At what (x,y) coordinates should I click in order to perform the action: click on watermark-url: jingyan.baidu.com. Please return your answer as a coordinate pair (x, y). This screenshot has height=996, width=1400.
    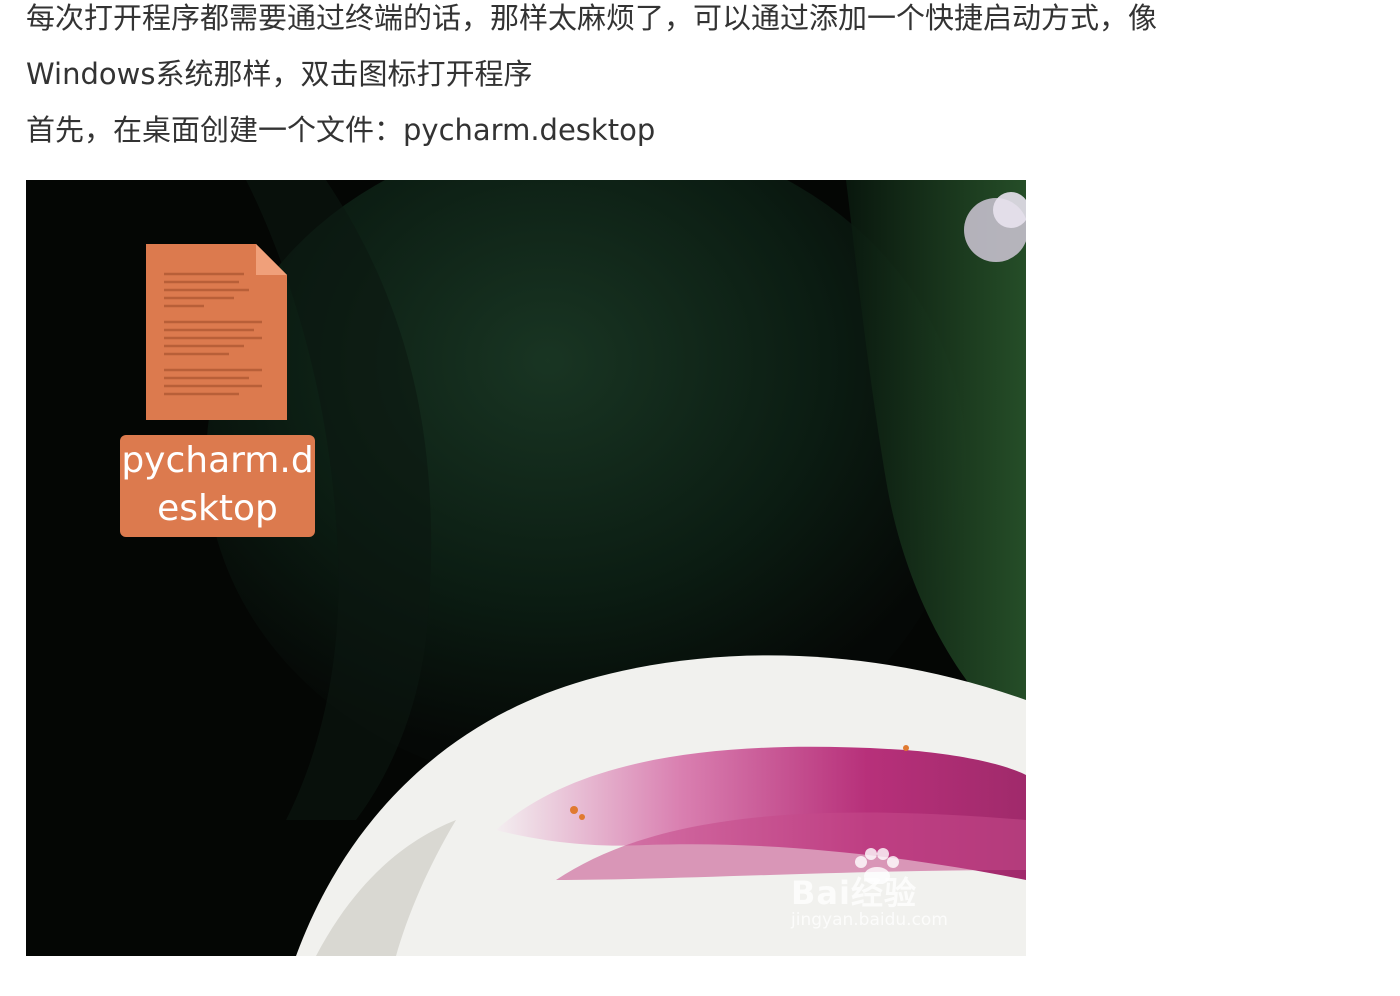
    Looking at the image, I should click on (869, 920).